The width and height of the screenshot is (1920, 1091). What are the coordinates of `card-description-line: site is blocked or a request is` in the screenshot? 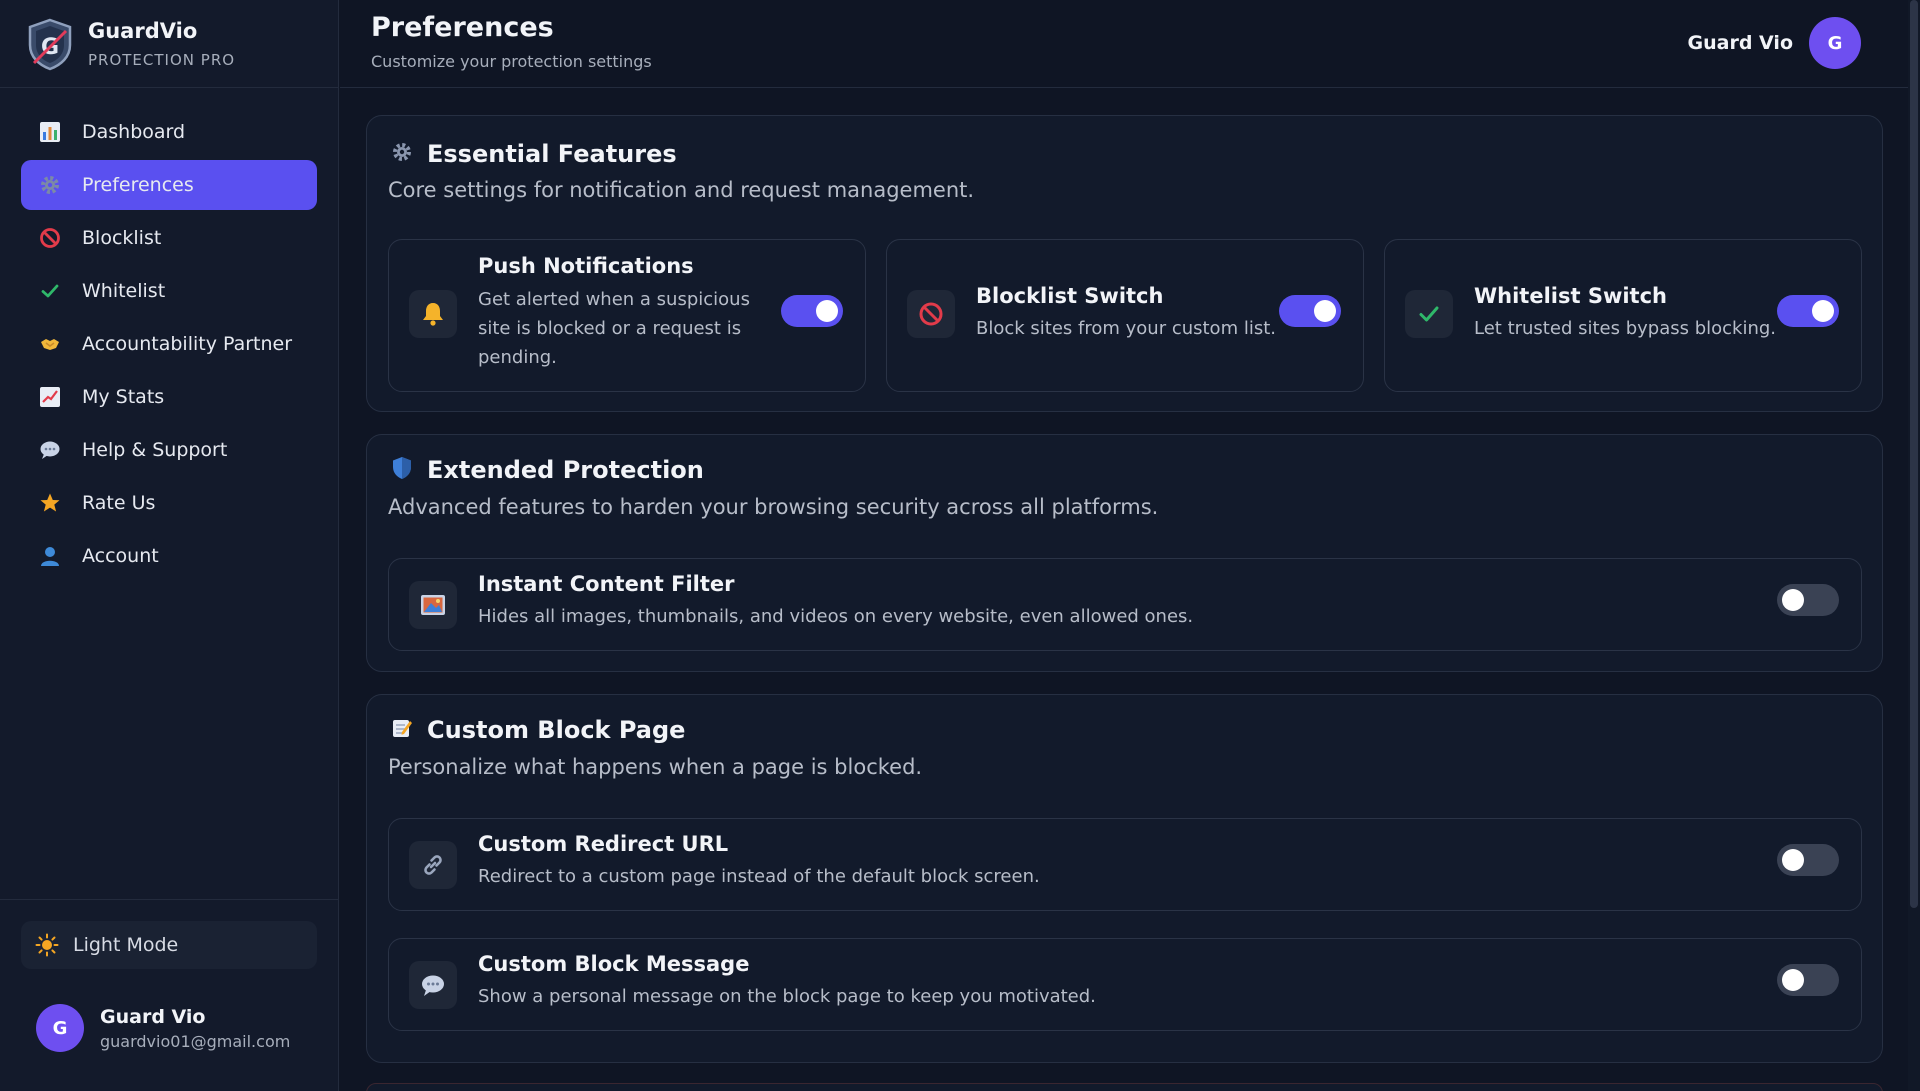 It's located at (610, 328).